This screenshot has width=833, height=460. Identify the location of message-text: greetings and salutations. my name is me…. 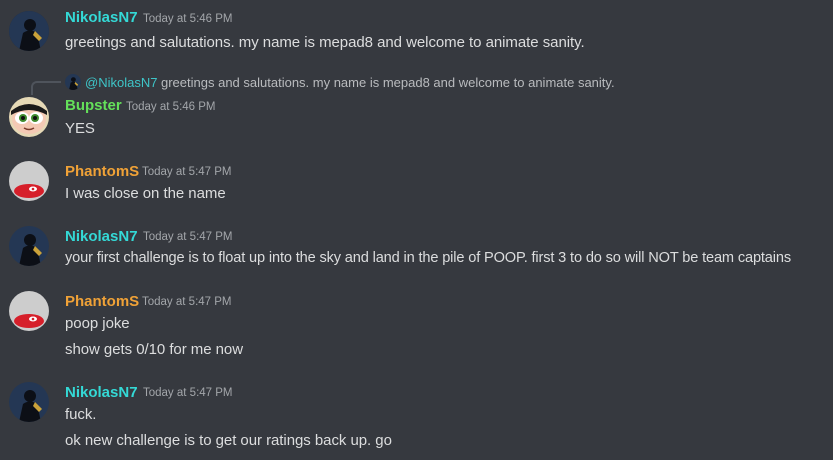
(325, 42).